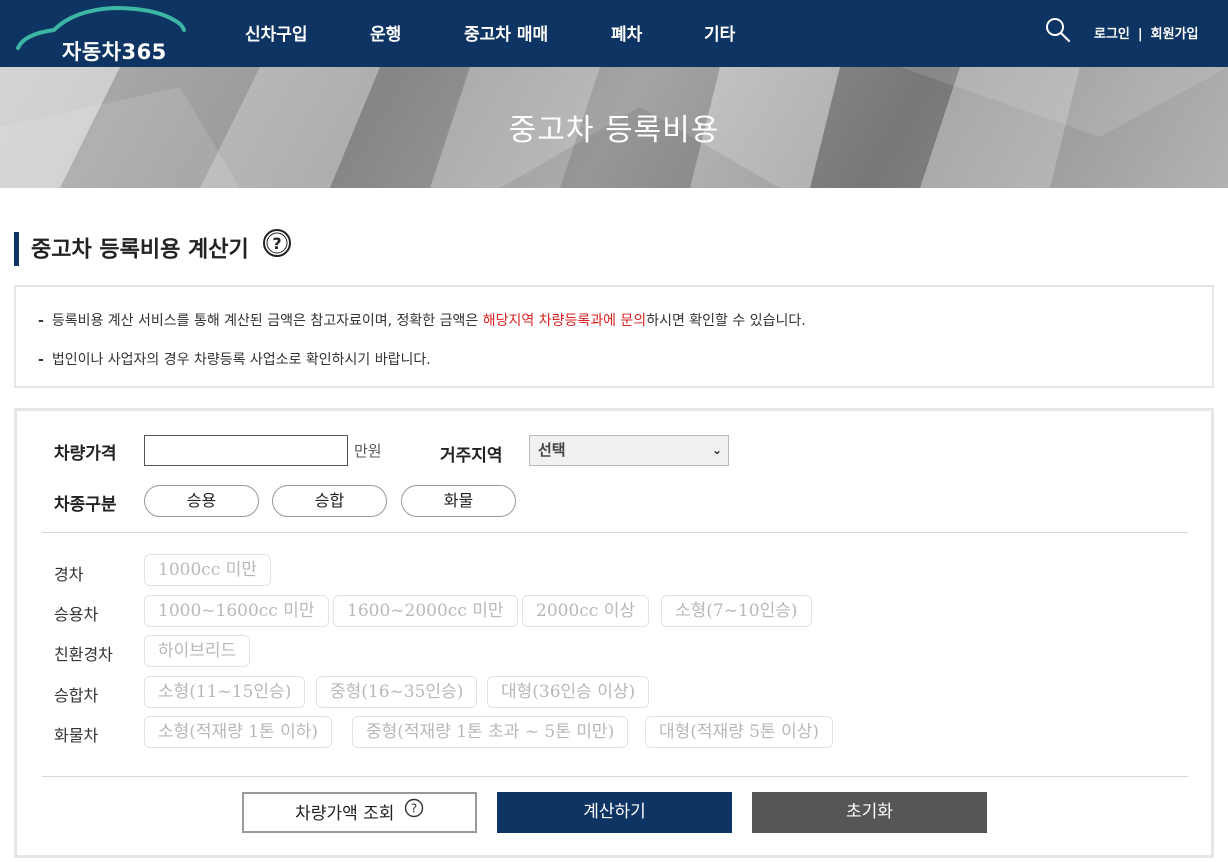  What do you see at coordinates (69, 574) in the screenshot?
I see `category-label-light: 경차` at bounding box center [69, 574].